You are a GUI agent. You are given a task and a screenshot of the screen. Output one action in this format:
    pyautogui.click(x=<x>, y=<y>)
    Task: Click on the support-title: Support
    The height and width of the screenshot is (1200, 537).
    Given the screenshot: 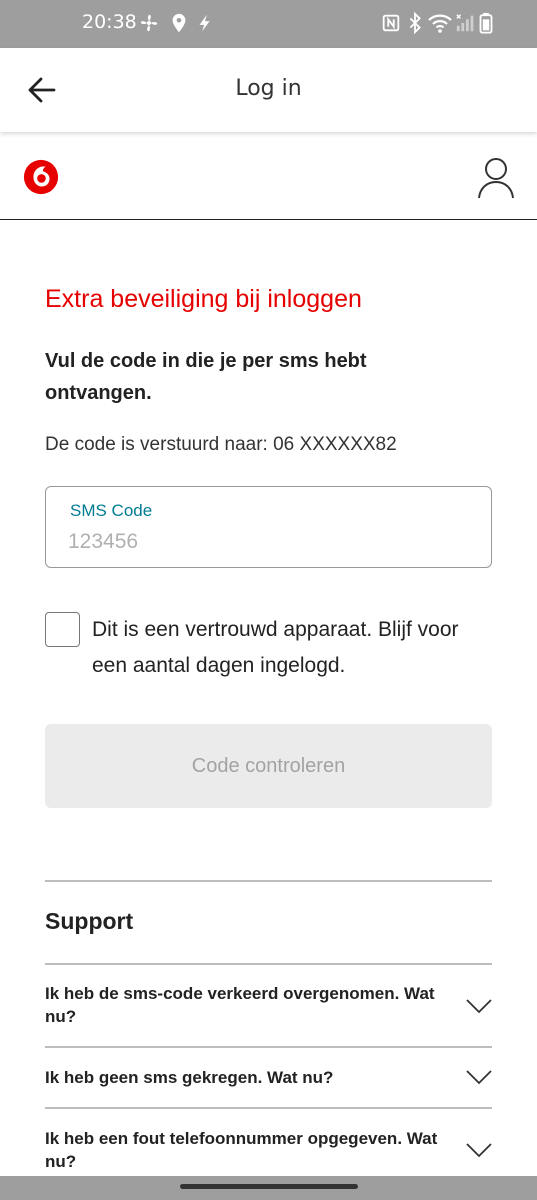 What is the action you would take?
    pyautogui.click(x=89, y=921)
    